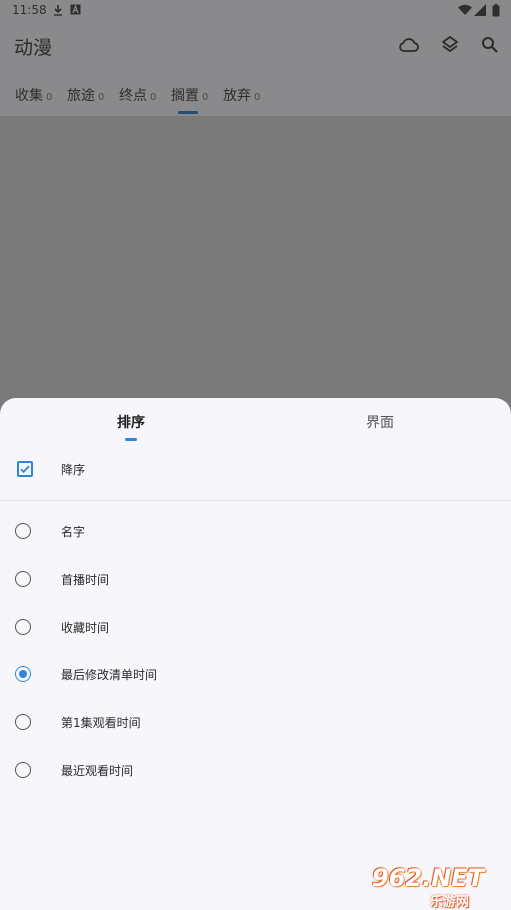 The height and width of the screenshot is (910, 511). Describe the element at coordinates (85, 580) in the screenshot. I see `sort-option-label: 首播时间` at that location.